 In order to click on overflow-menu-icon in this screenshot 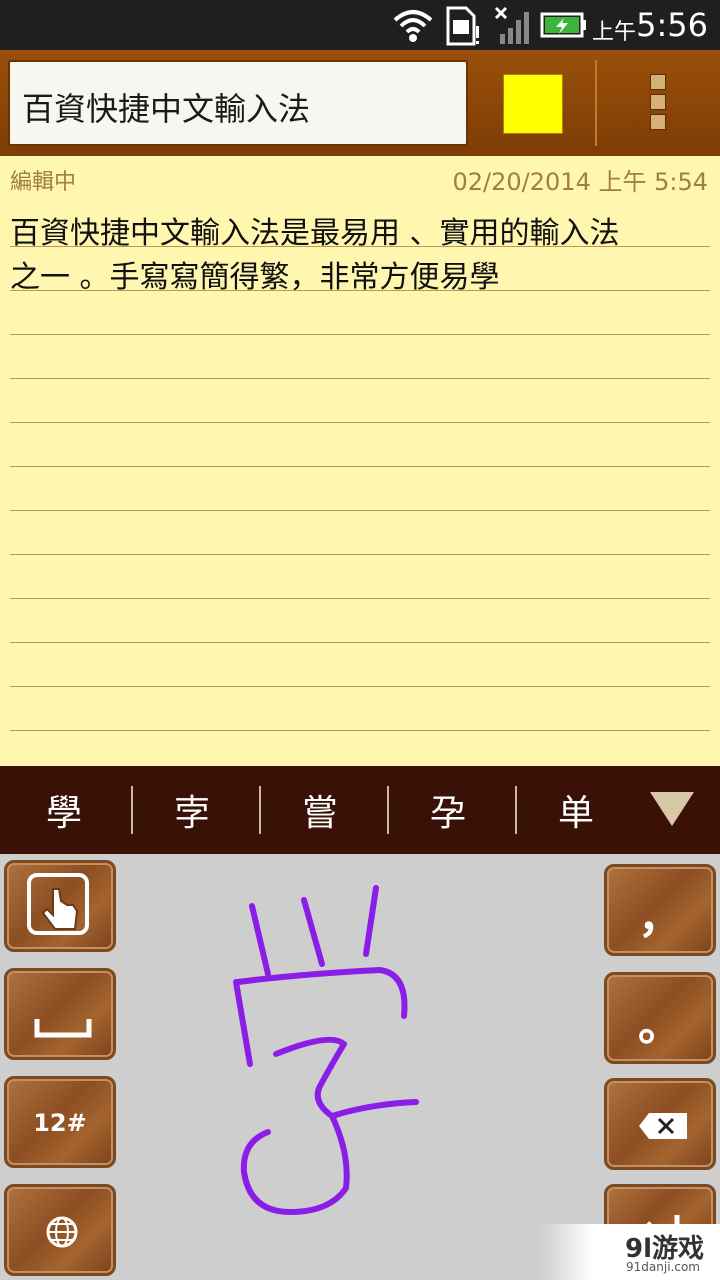, I will do `click(658, 103)`.